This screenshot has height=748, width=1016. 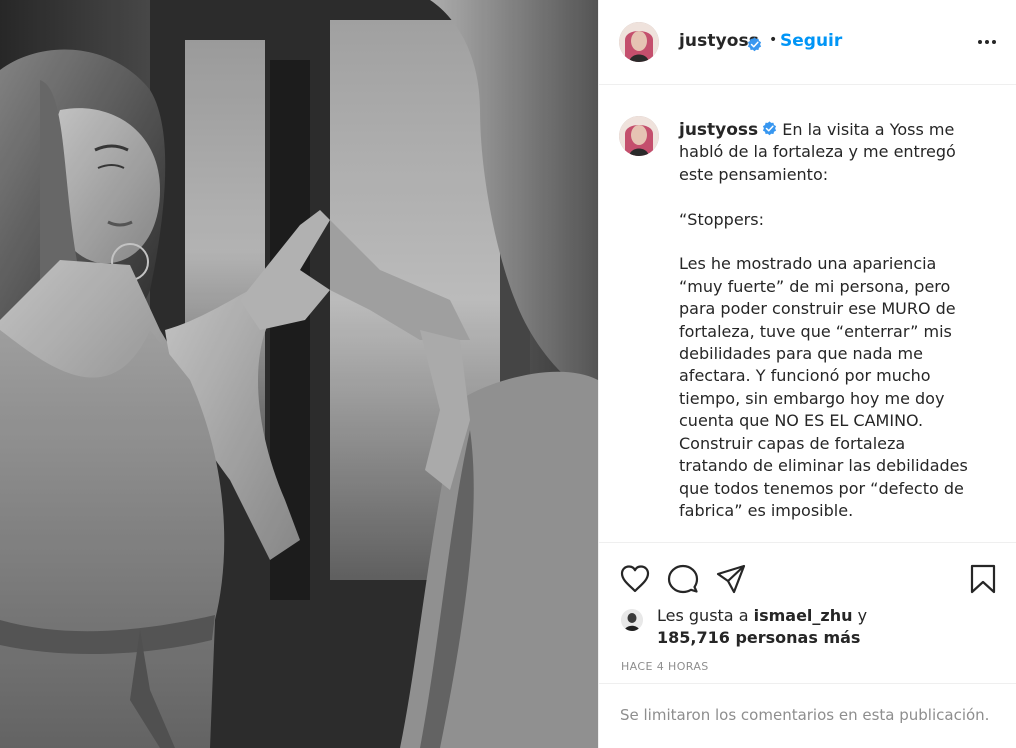 What do you see at coordinates (987, 42) in the screenshot?
I see `more-options-icon` at bounding box center [987, 42].